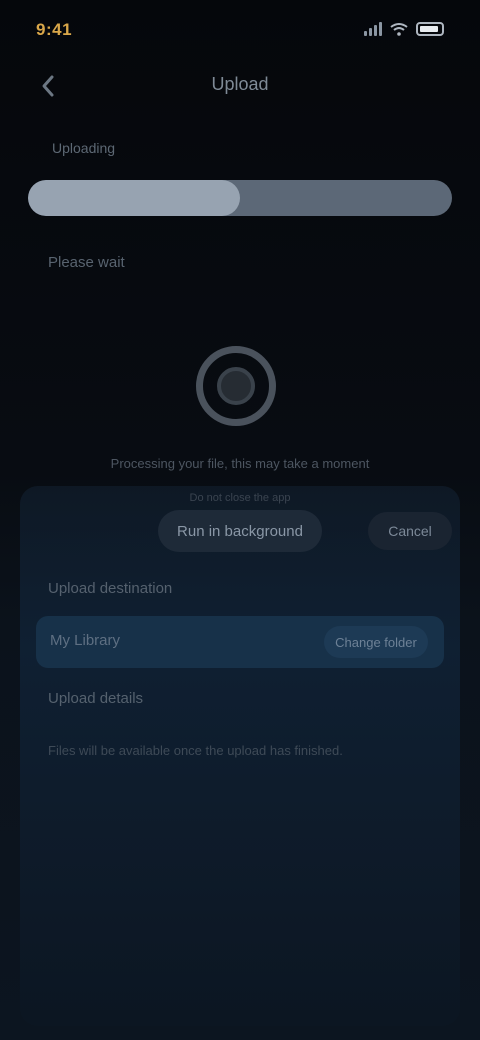  Describe the element at coordinates (86, 262) in the screenshot. I see `progress-status-text: Please wait` at that location.